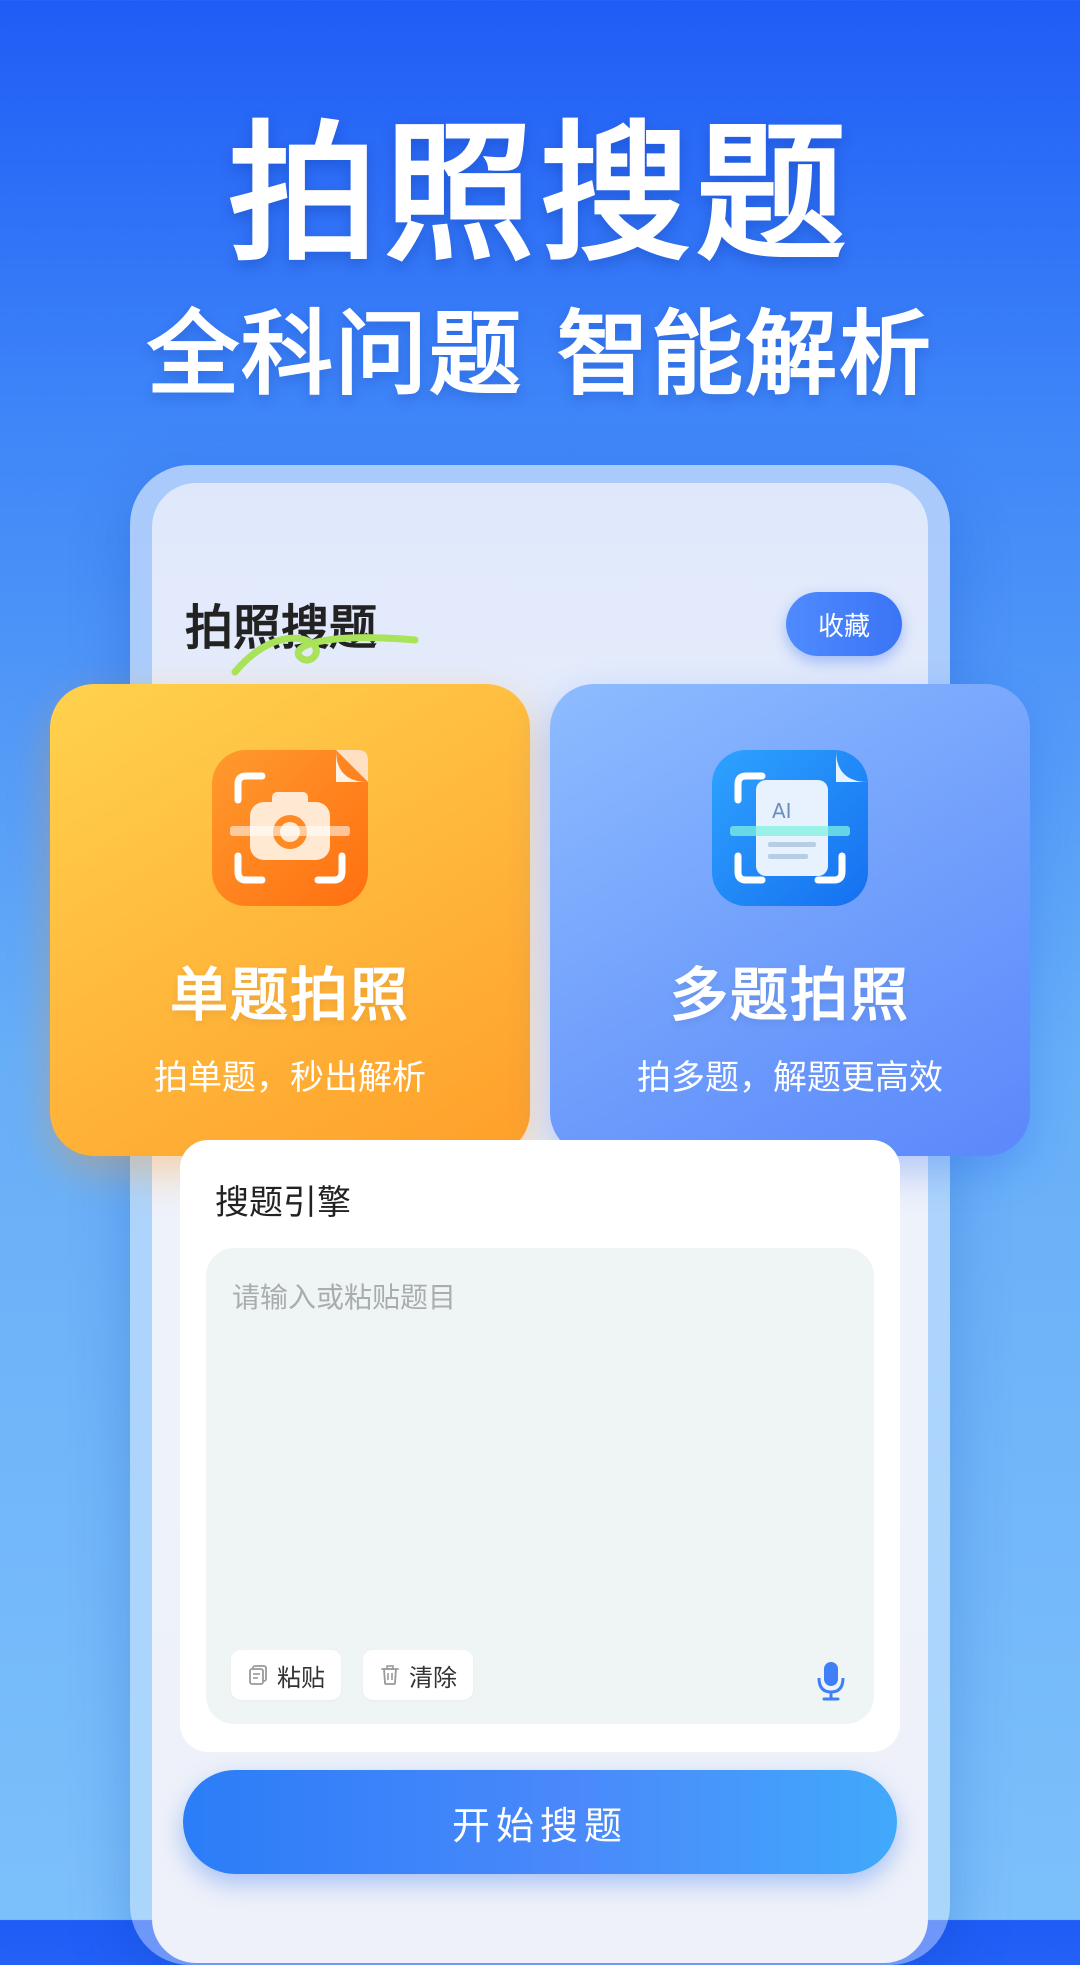 The image size is (1080, 1965). I want to click on paste-button: 粘贴, so click(286, 1675).